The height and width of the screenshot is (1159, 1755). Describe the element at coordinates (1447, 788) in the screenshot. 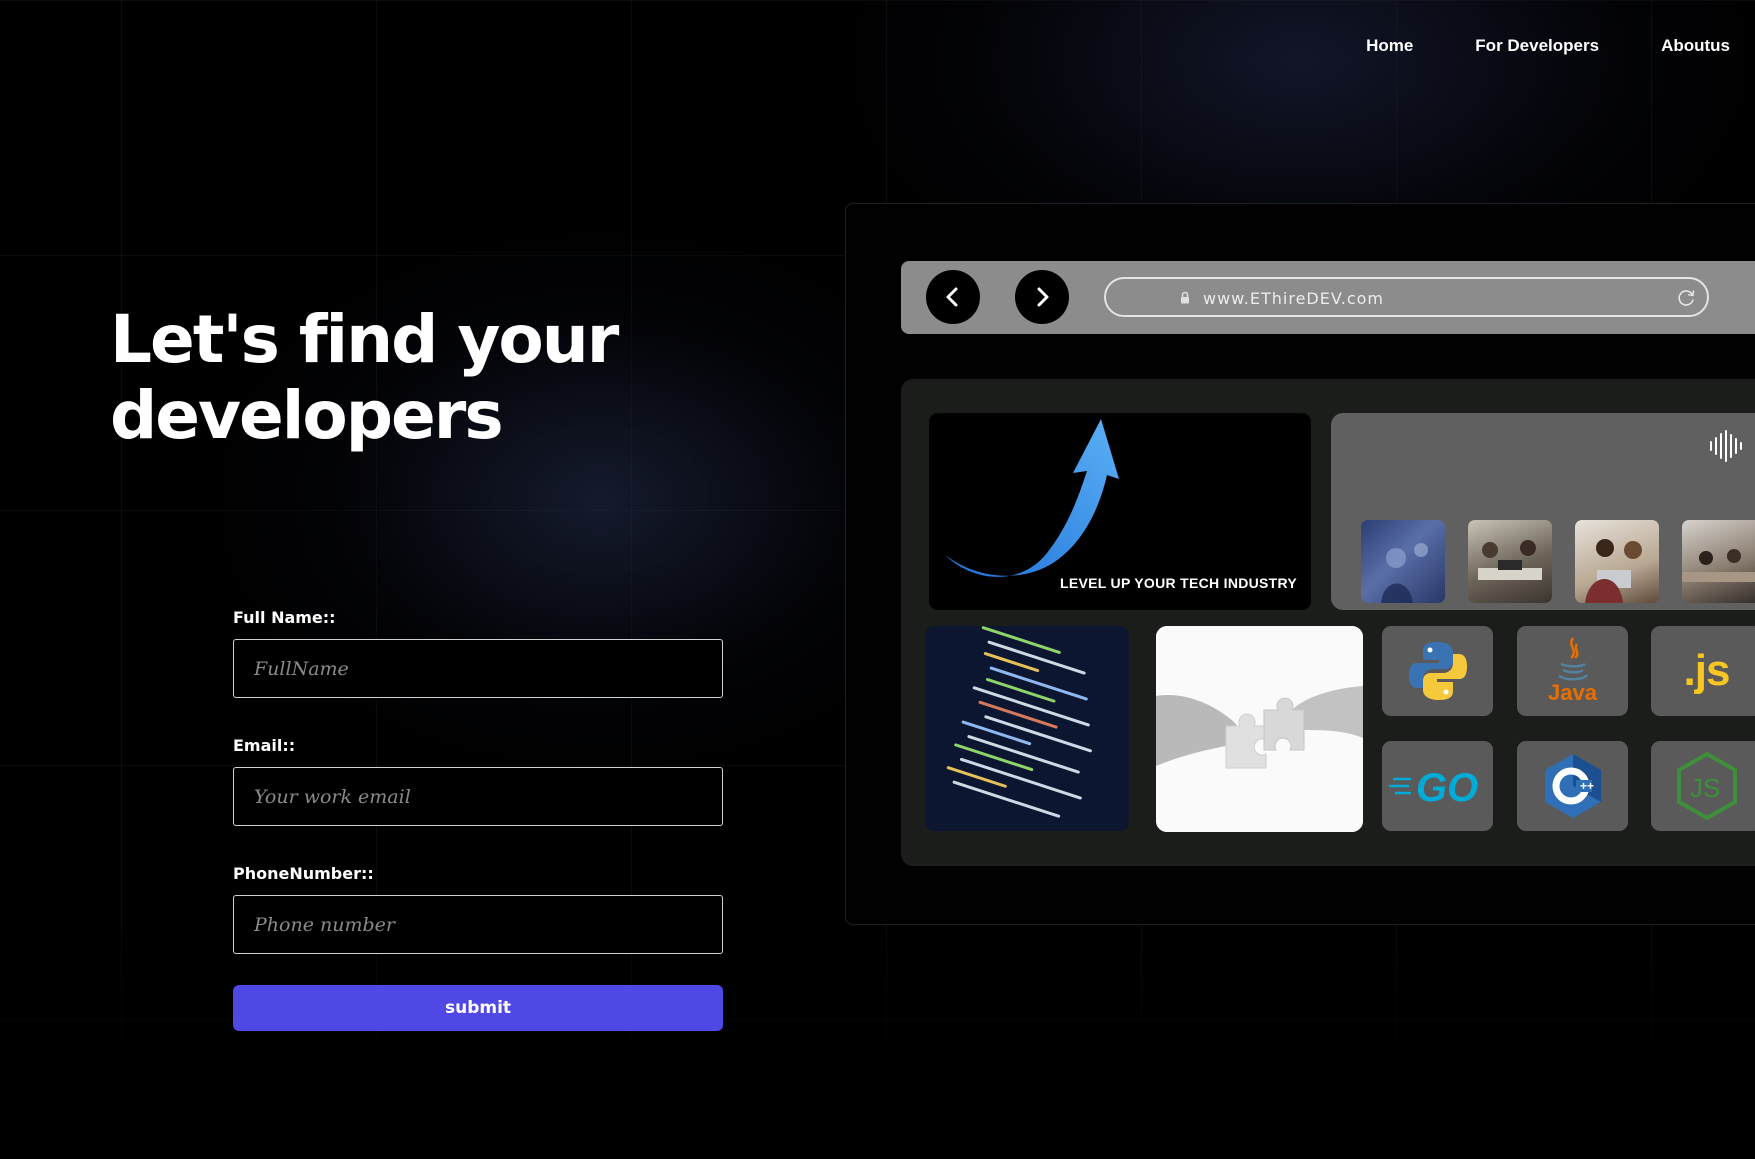

I see `go-text: GO` at that location.